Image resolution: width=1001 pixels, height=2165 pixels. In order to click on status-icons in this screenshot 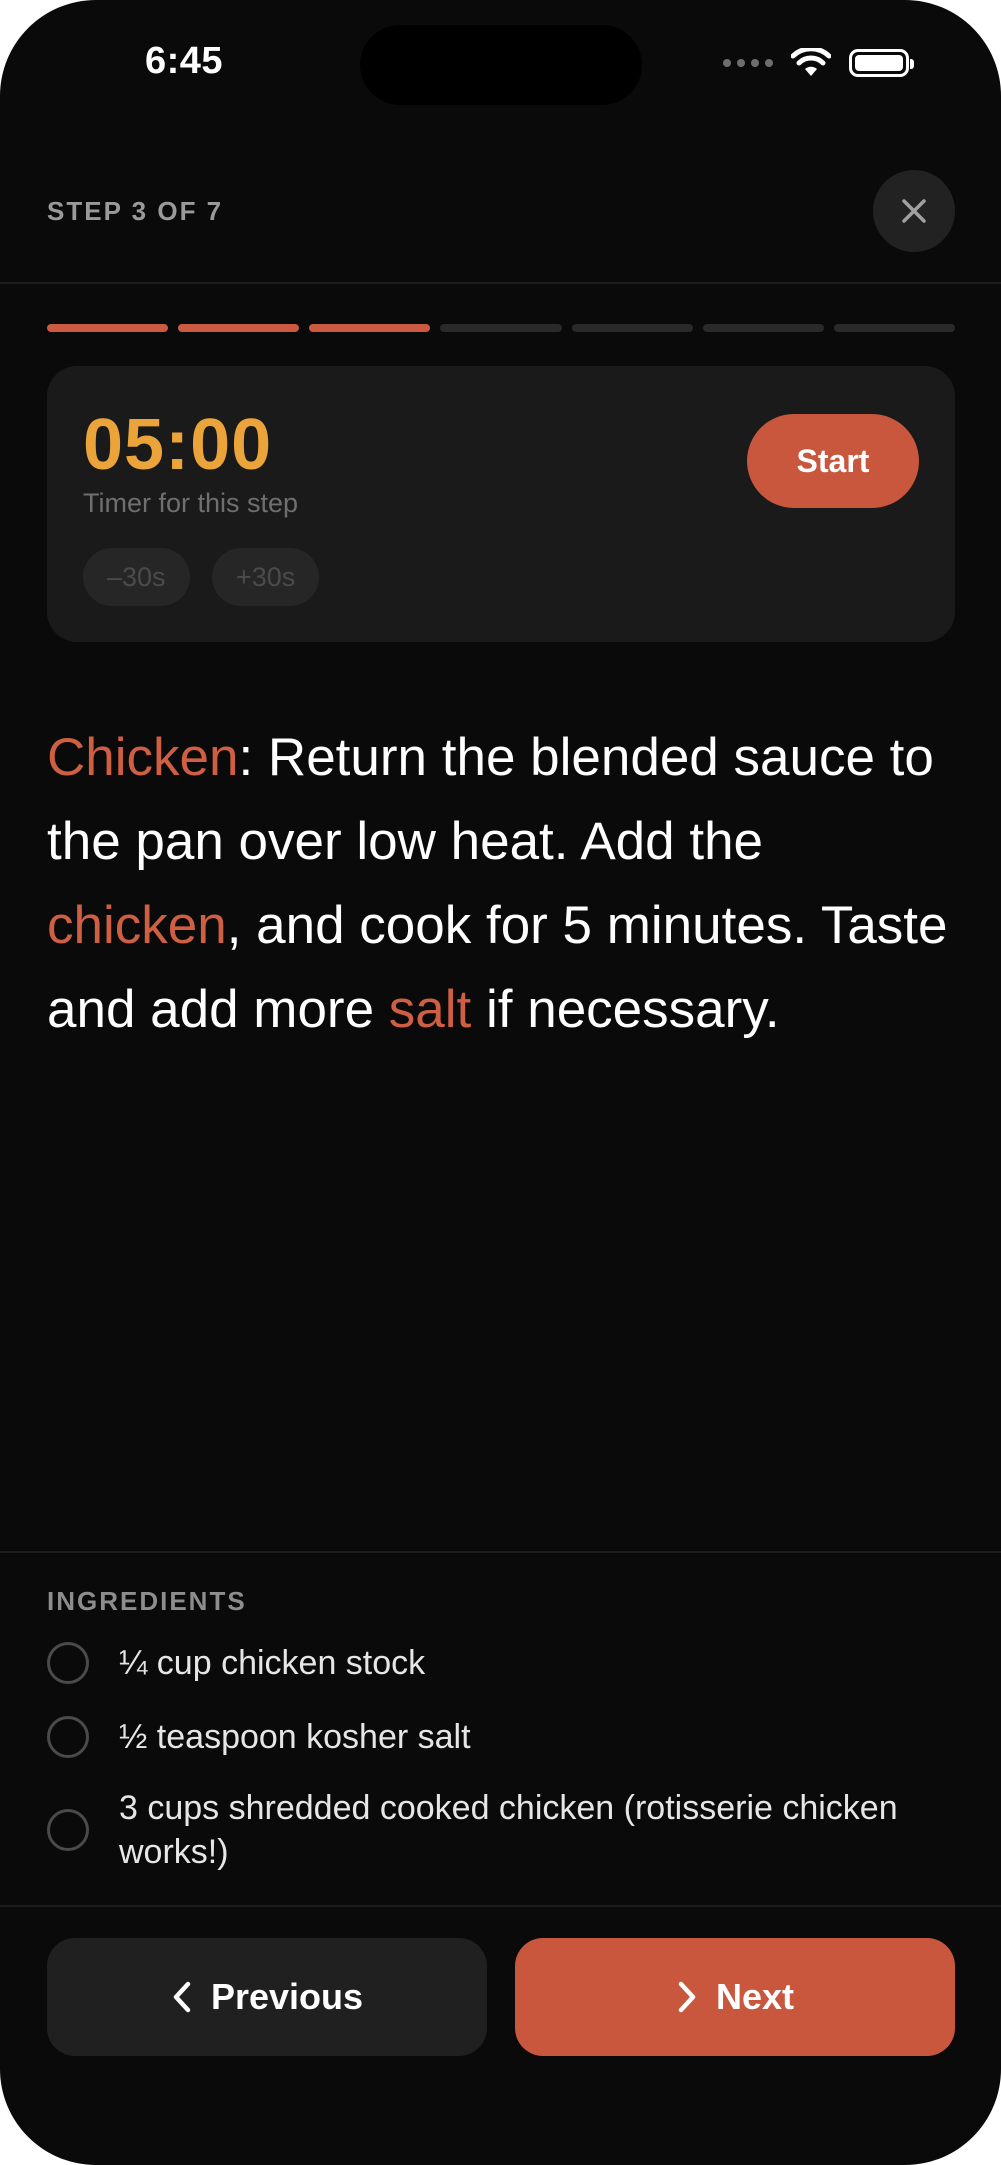, I will do `click(818, 63)`.